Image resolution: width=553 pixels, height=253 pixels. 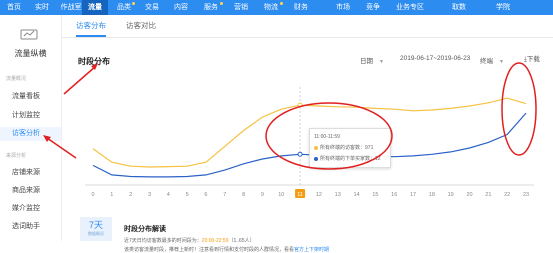 What do you see at coordinates (413, 195) in the screenshot?
I see `x-tick-label: 17` at bounding box center [413, 195].